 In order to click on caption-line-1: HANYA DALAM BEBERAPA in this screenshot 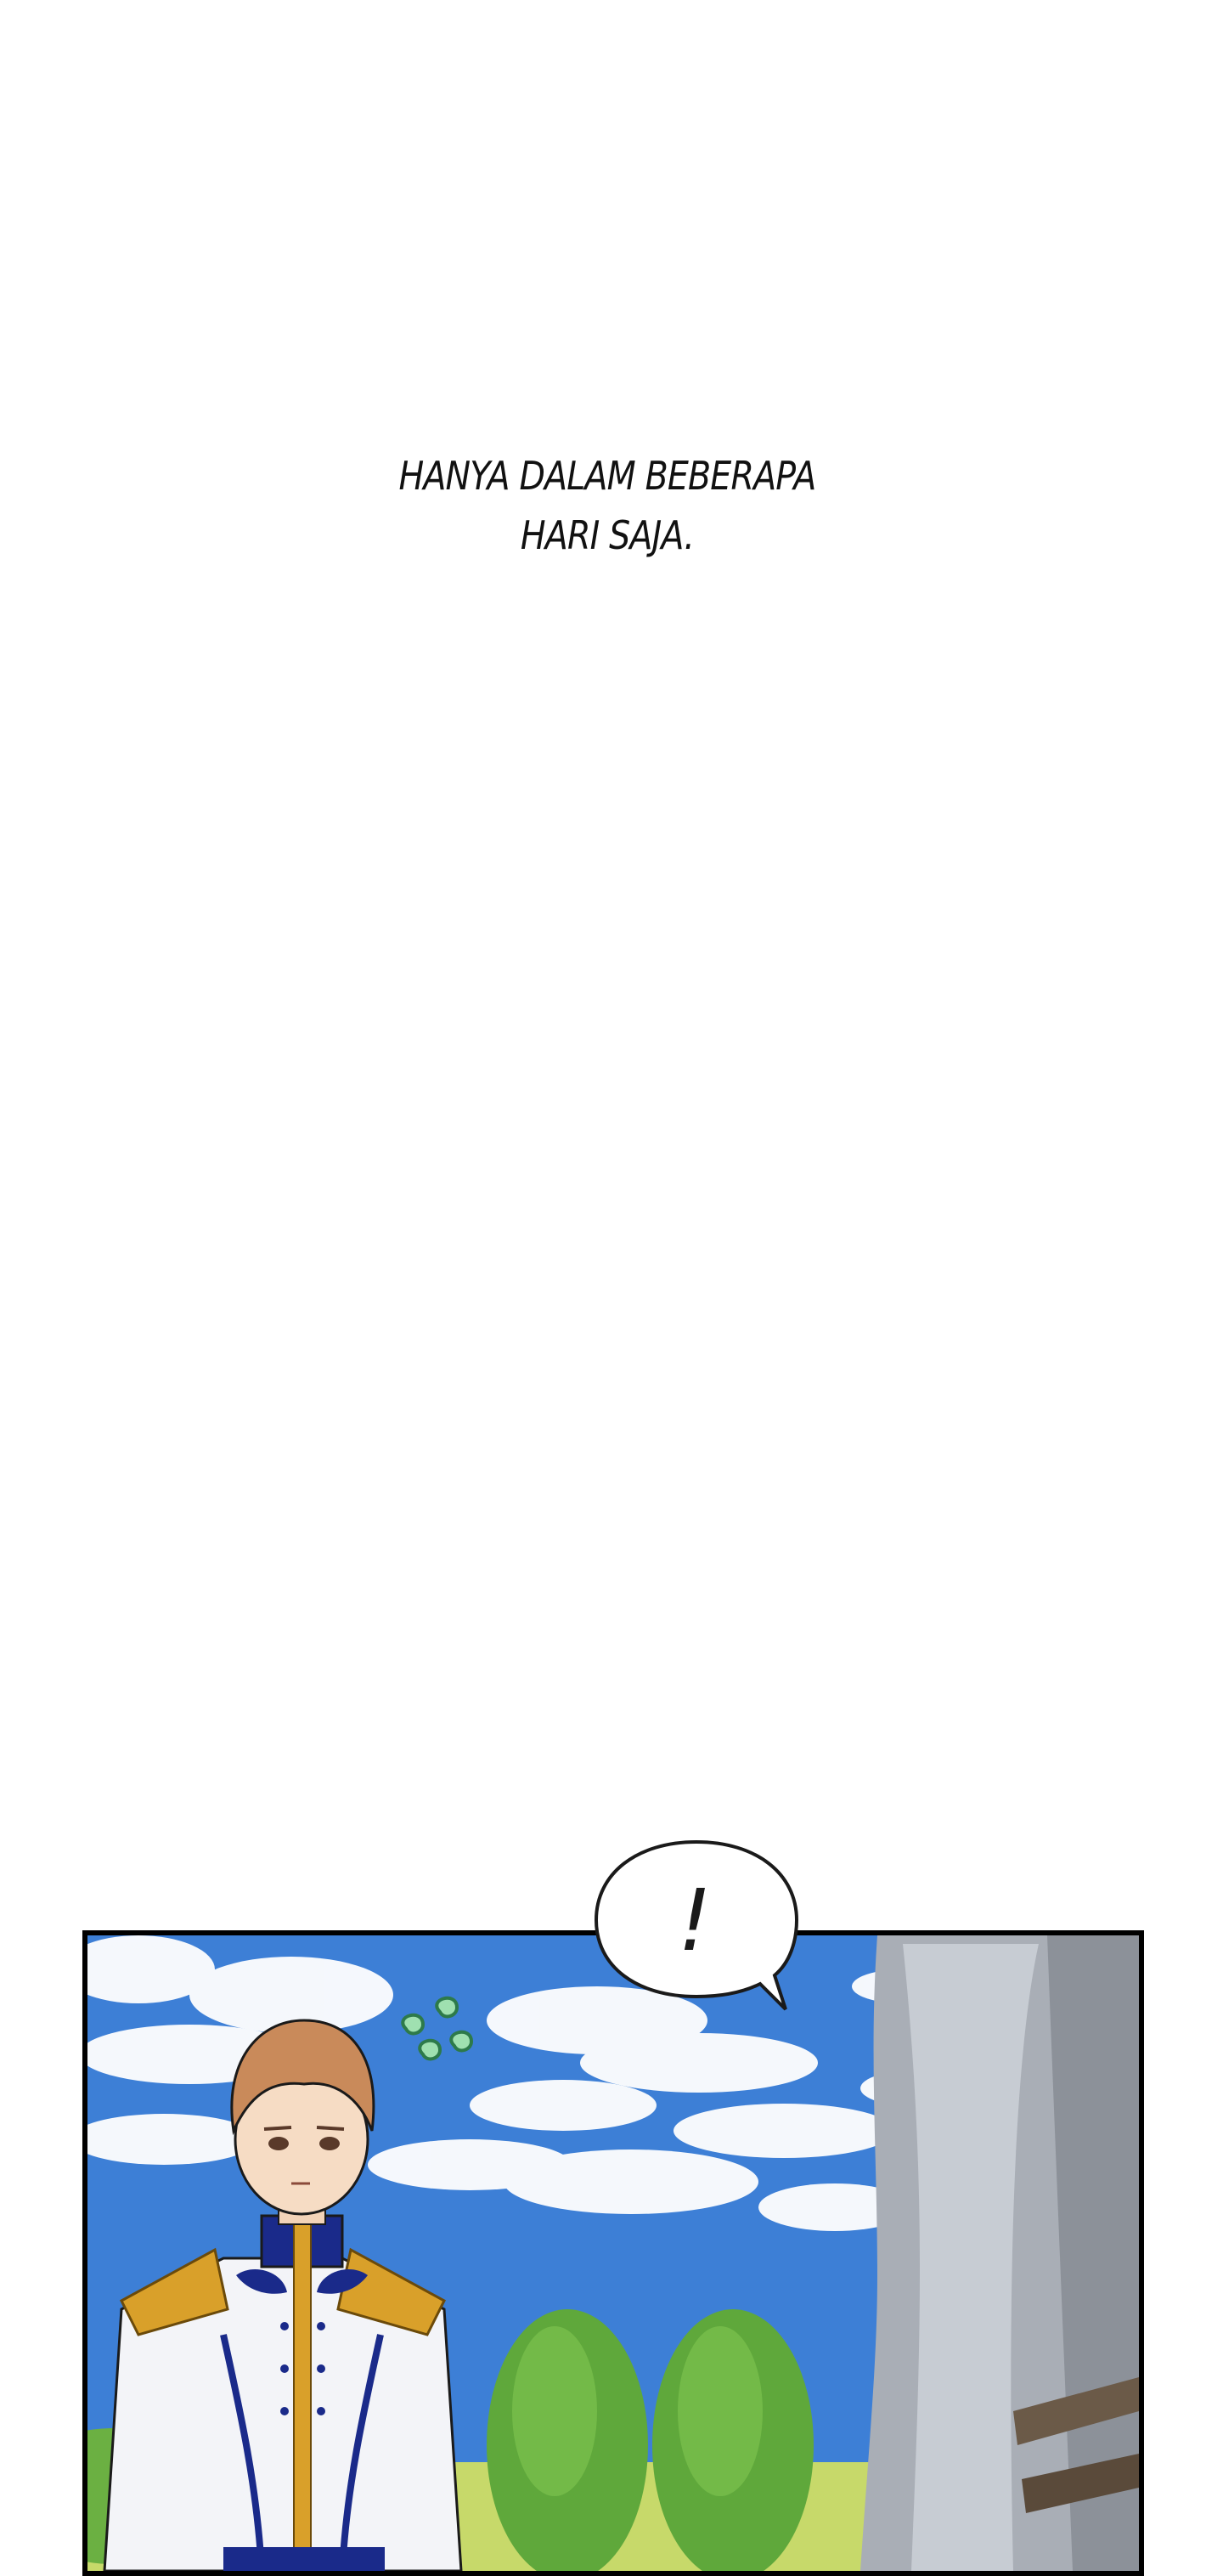, I will do `click(607, 476)`.